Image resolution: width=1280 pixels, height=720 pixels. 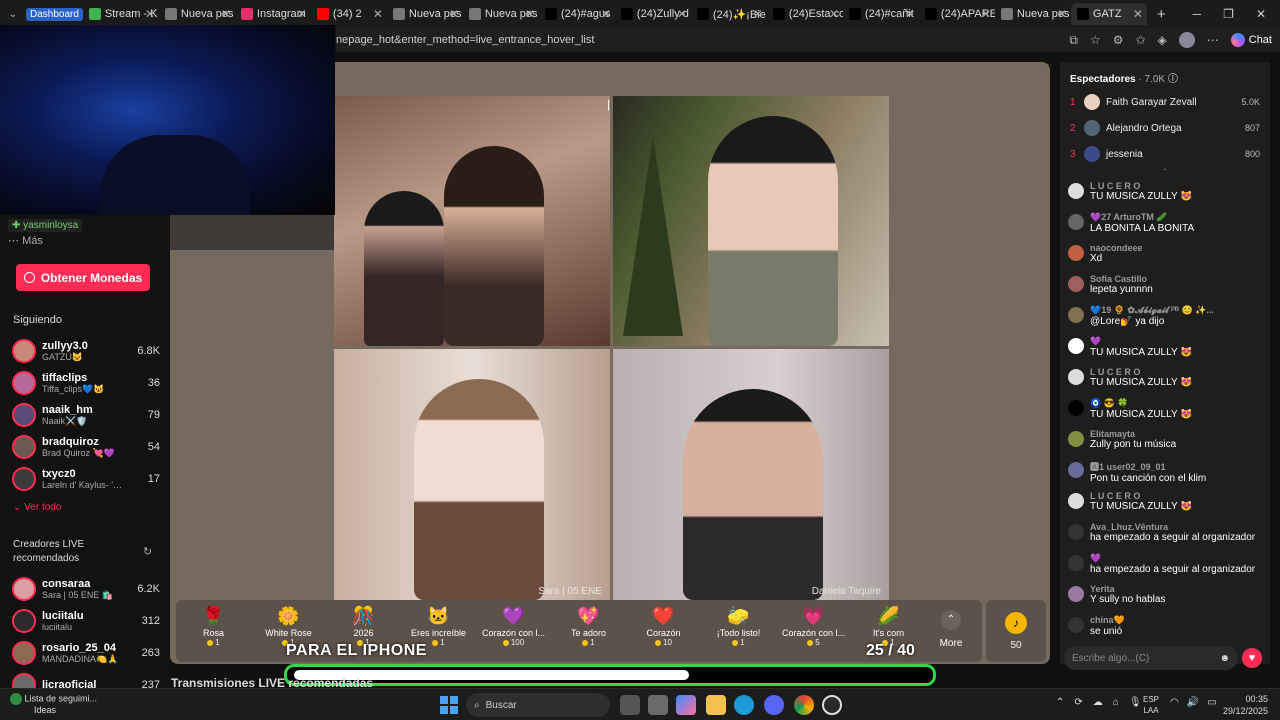 I want to click on task-view-icon, so click(x=630, y=705).